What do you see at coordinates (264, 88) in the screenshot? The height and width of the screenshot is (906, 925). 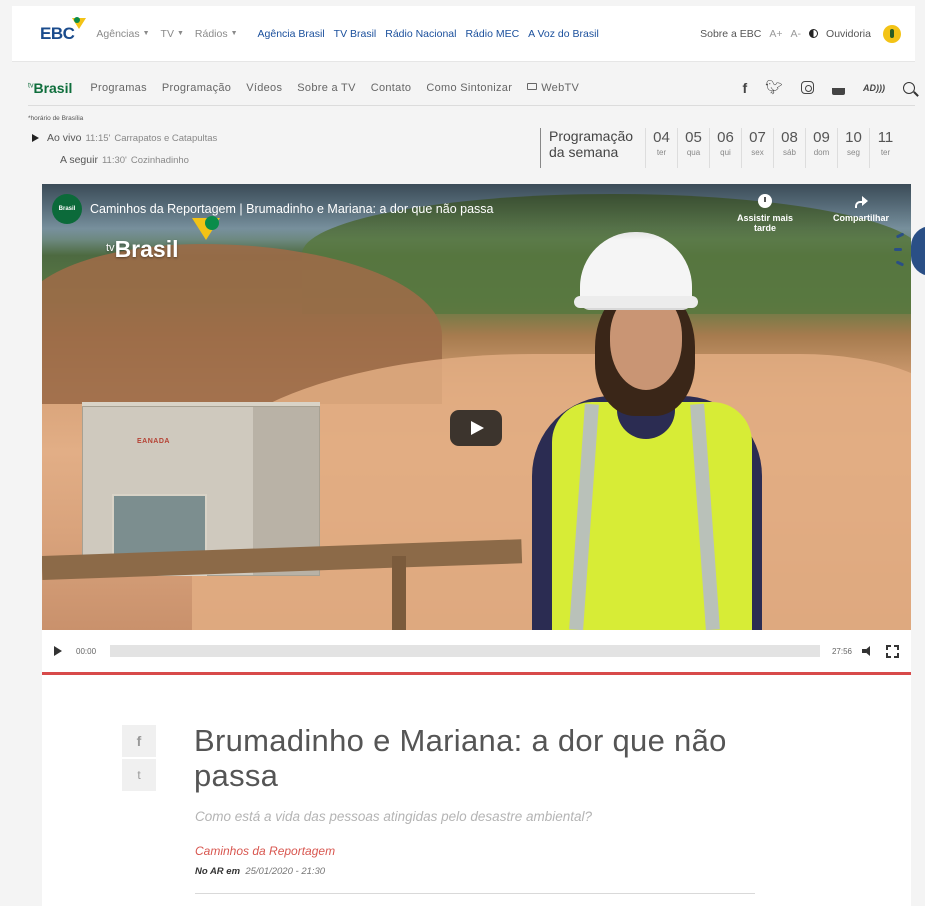 I see `nav-videos: Vídeos` at bounding box center [264, 88].